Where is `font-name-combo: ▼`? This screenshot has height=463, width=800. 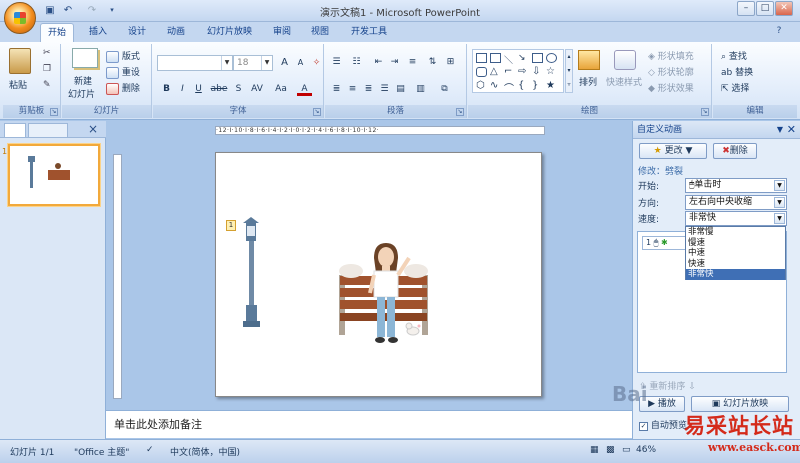 font-name-combo: ▼ is located at coordinates (195, 63).